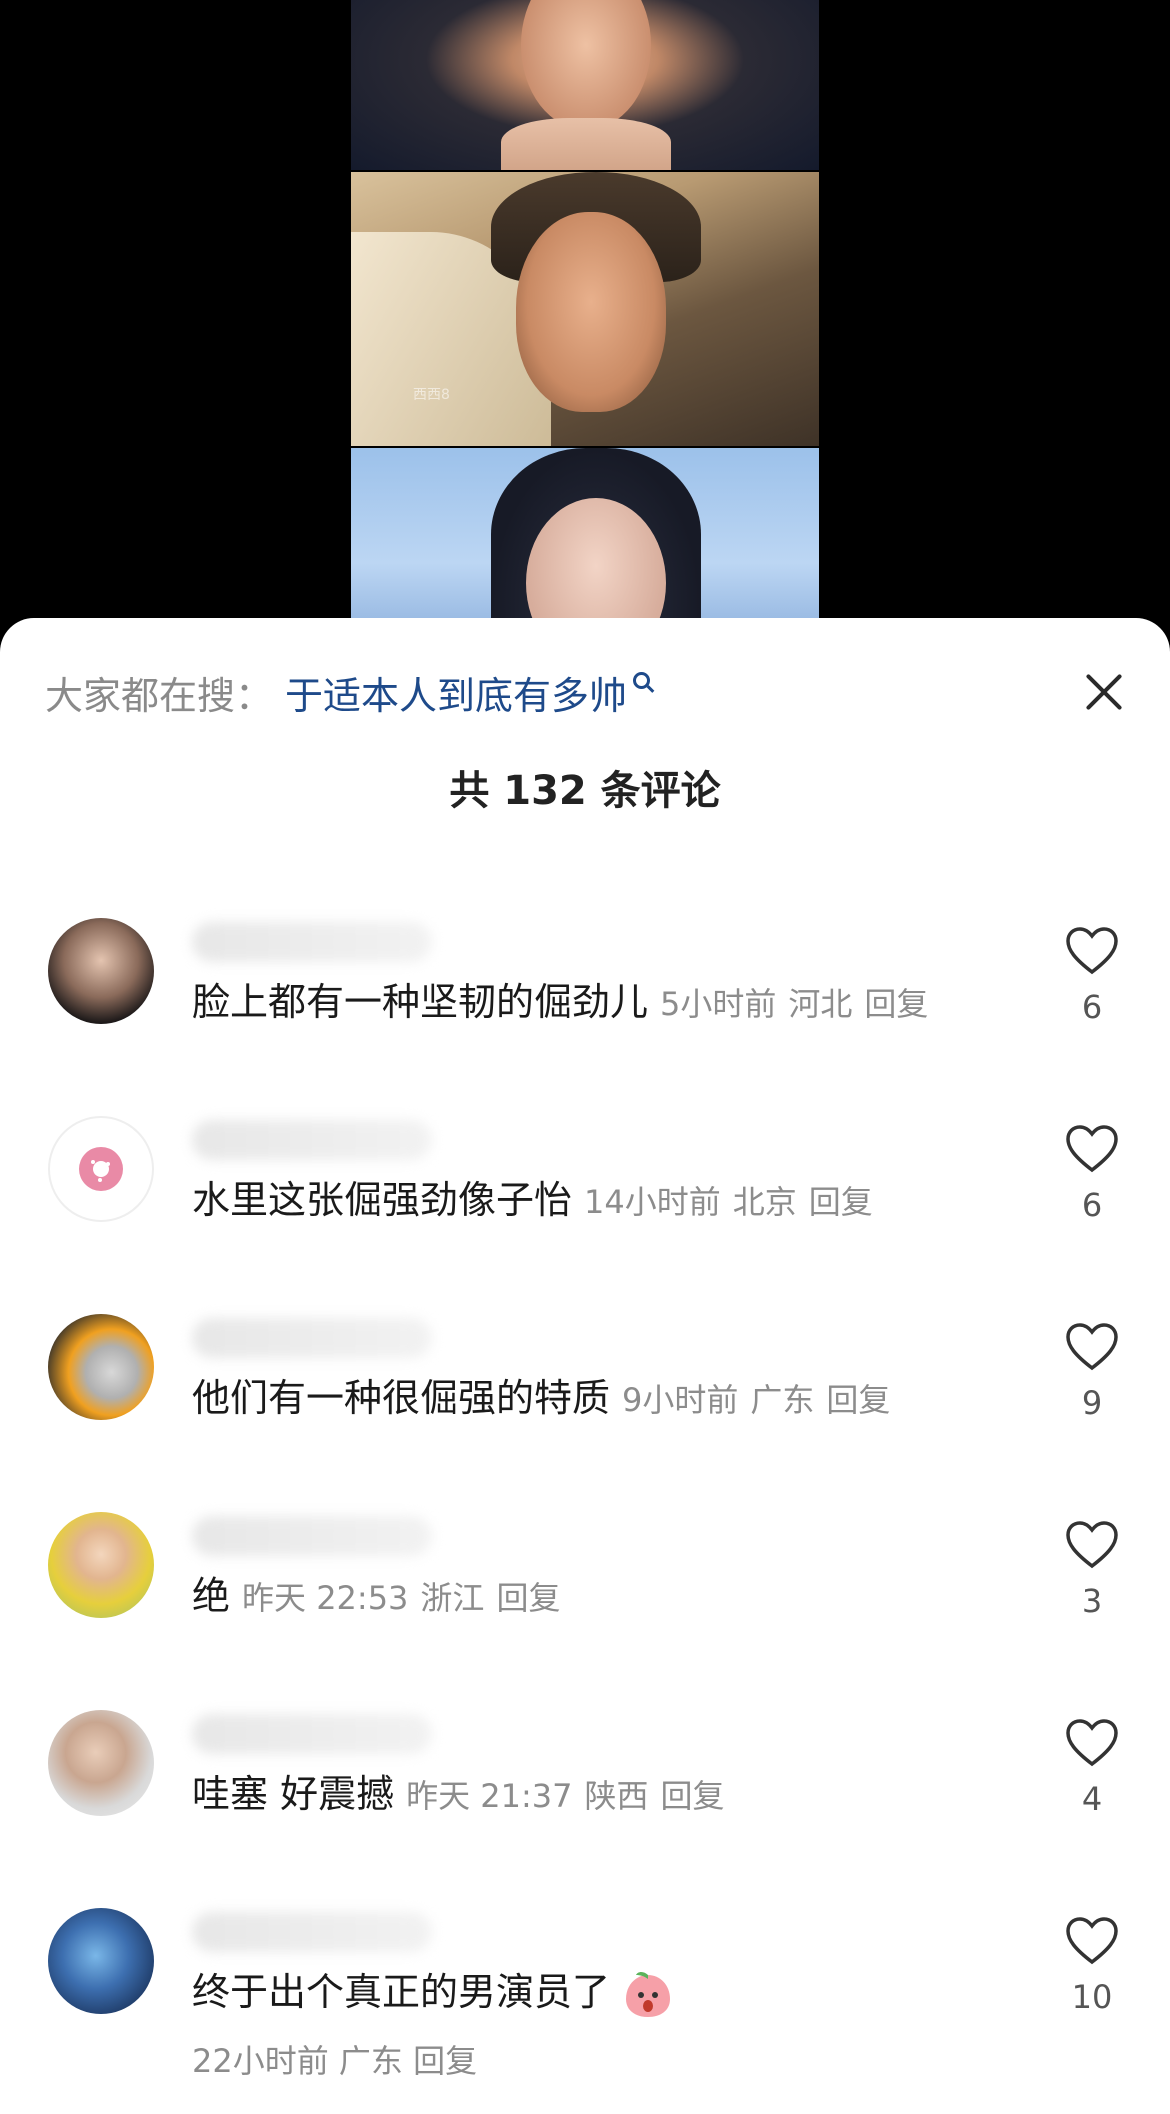 Image resolution: width=1170 pixels, height=2114 pixels. I want to click on comment-location: 河北, so click(820, 1004).